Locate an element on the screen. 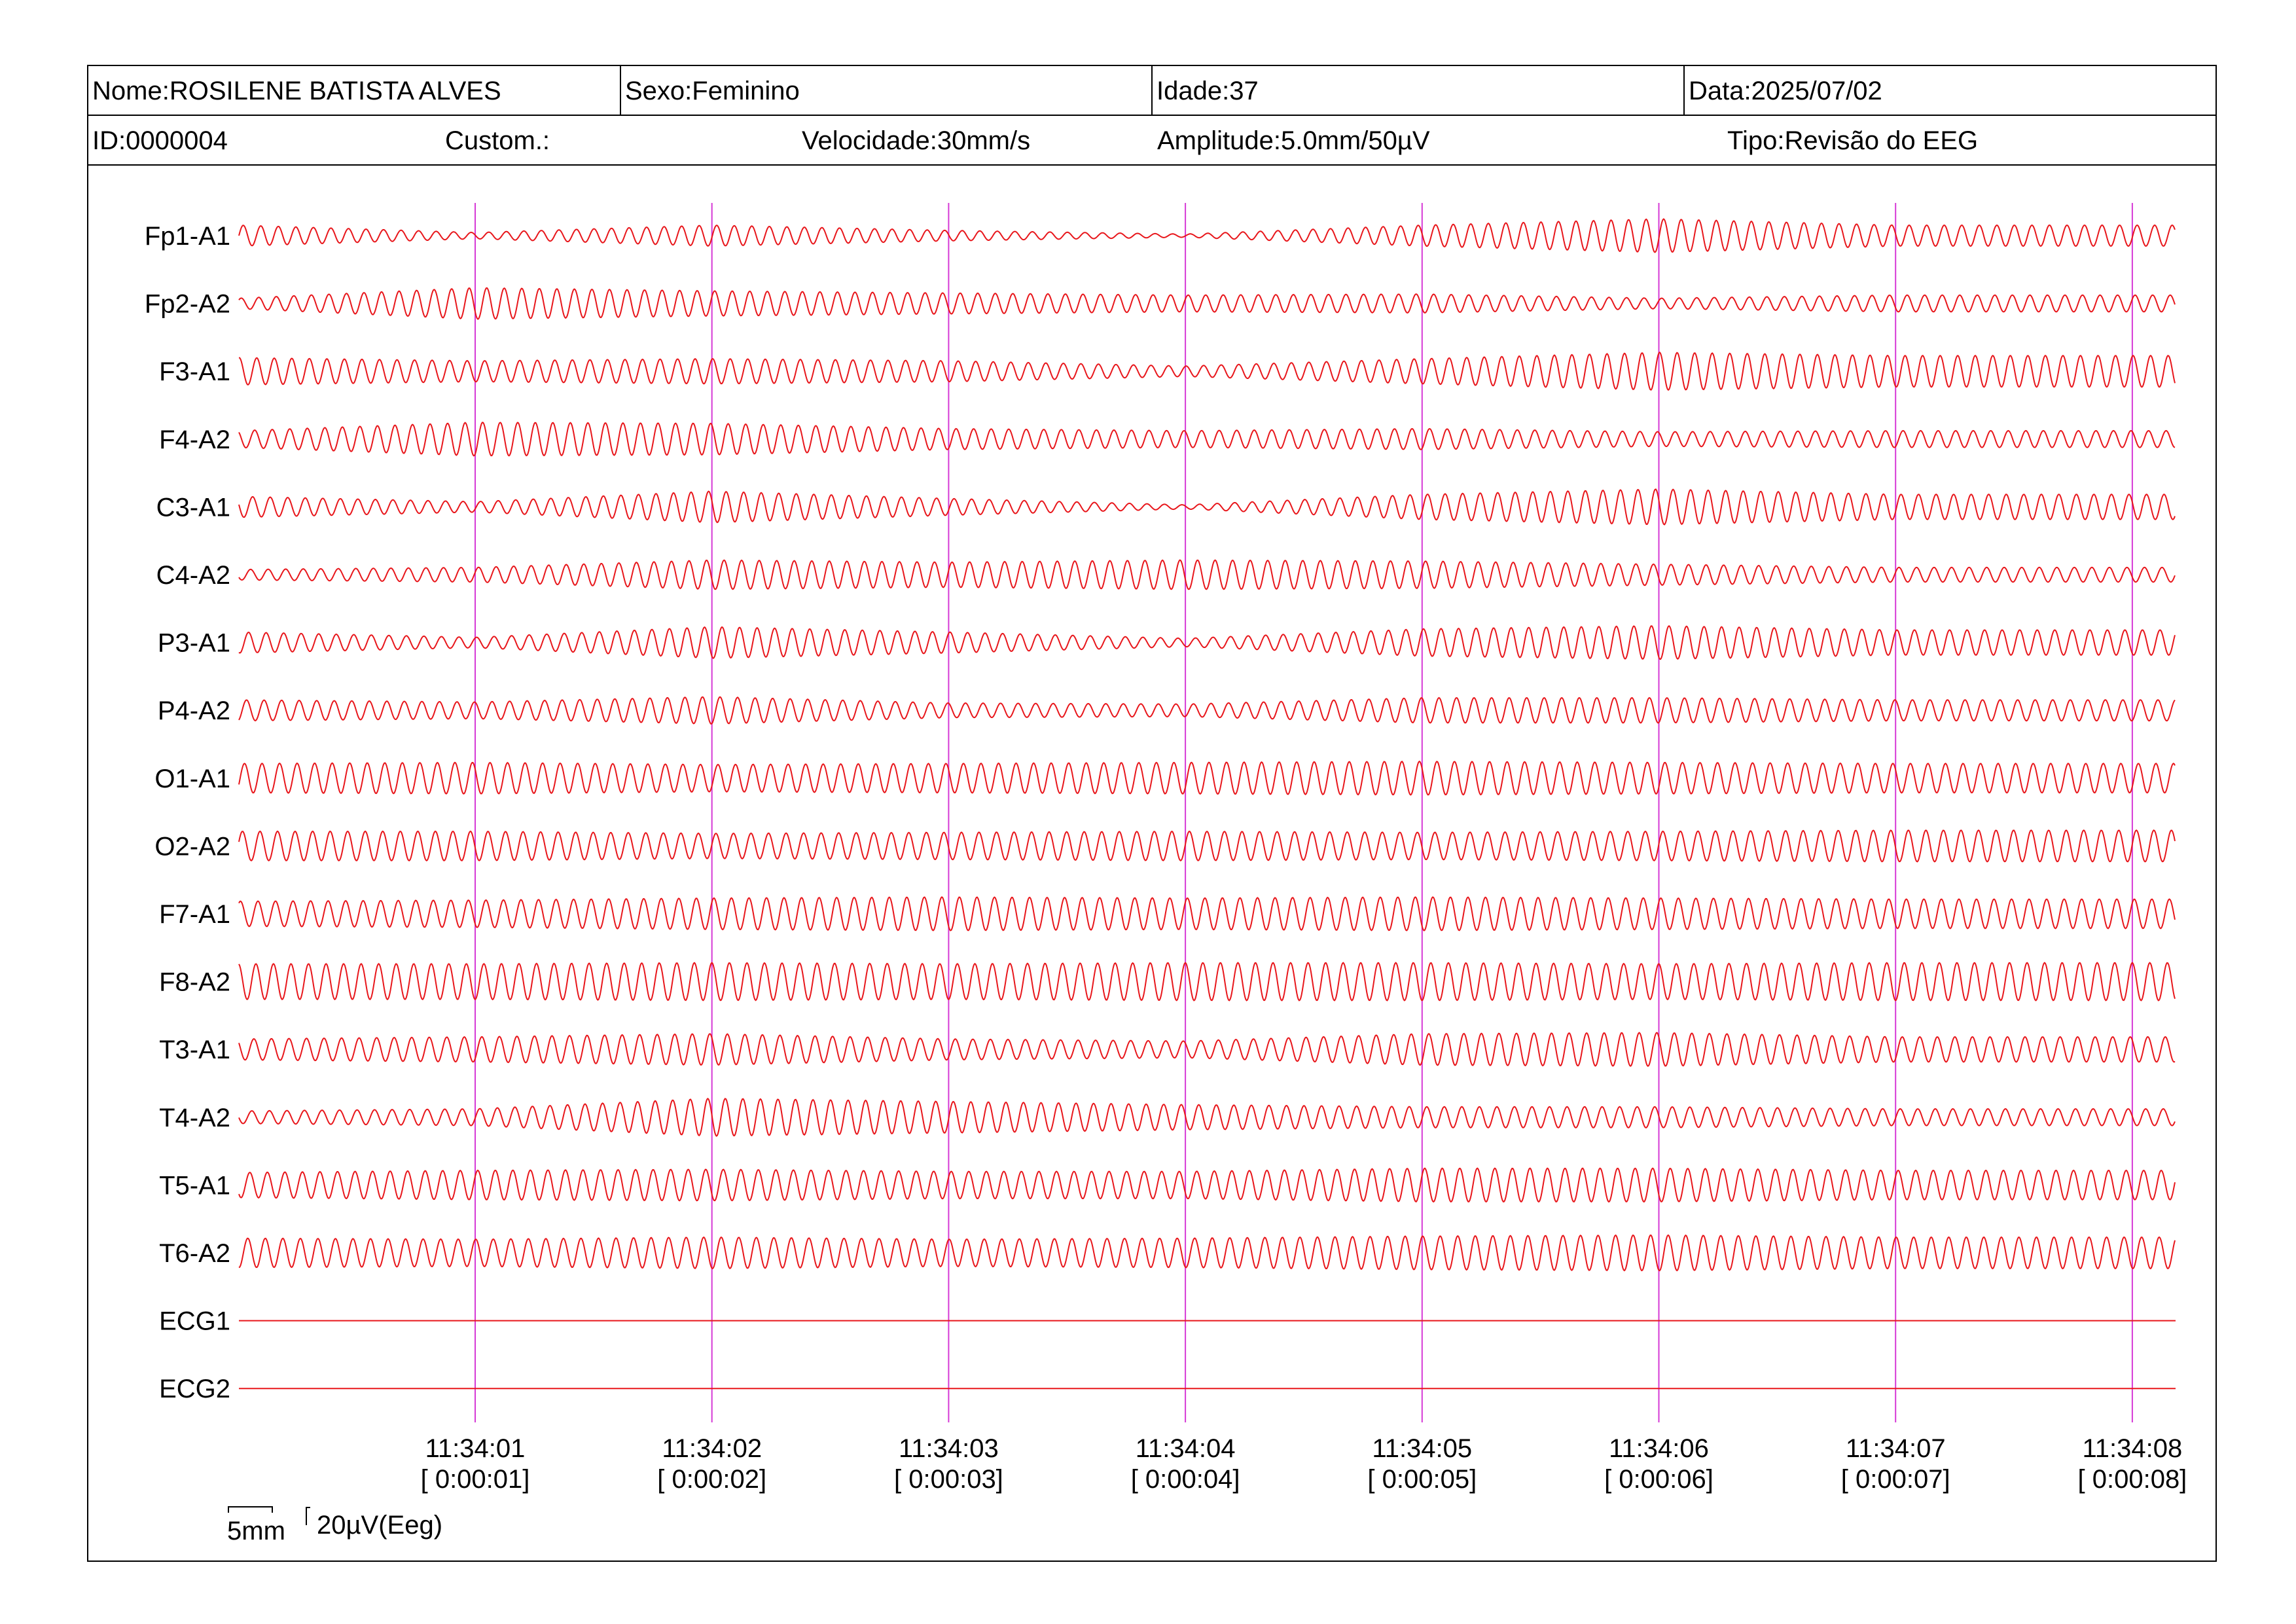 The image size is (2296, 1624). time-mark-elapsed: [ 0:00:02] is located at coordinates (711, 1479).